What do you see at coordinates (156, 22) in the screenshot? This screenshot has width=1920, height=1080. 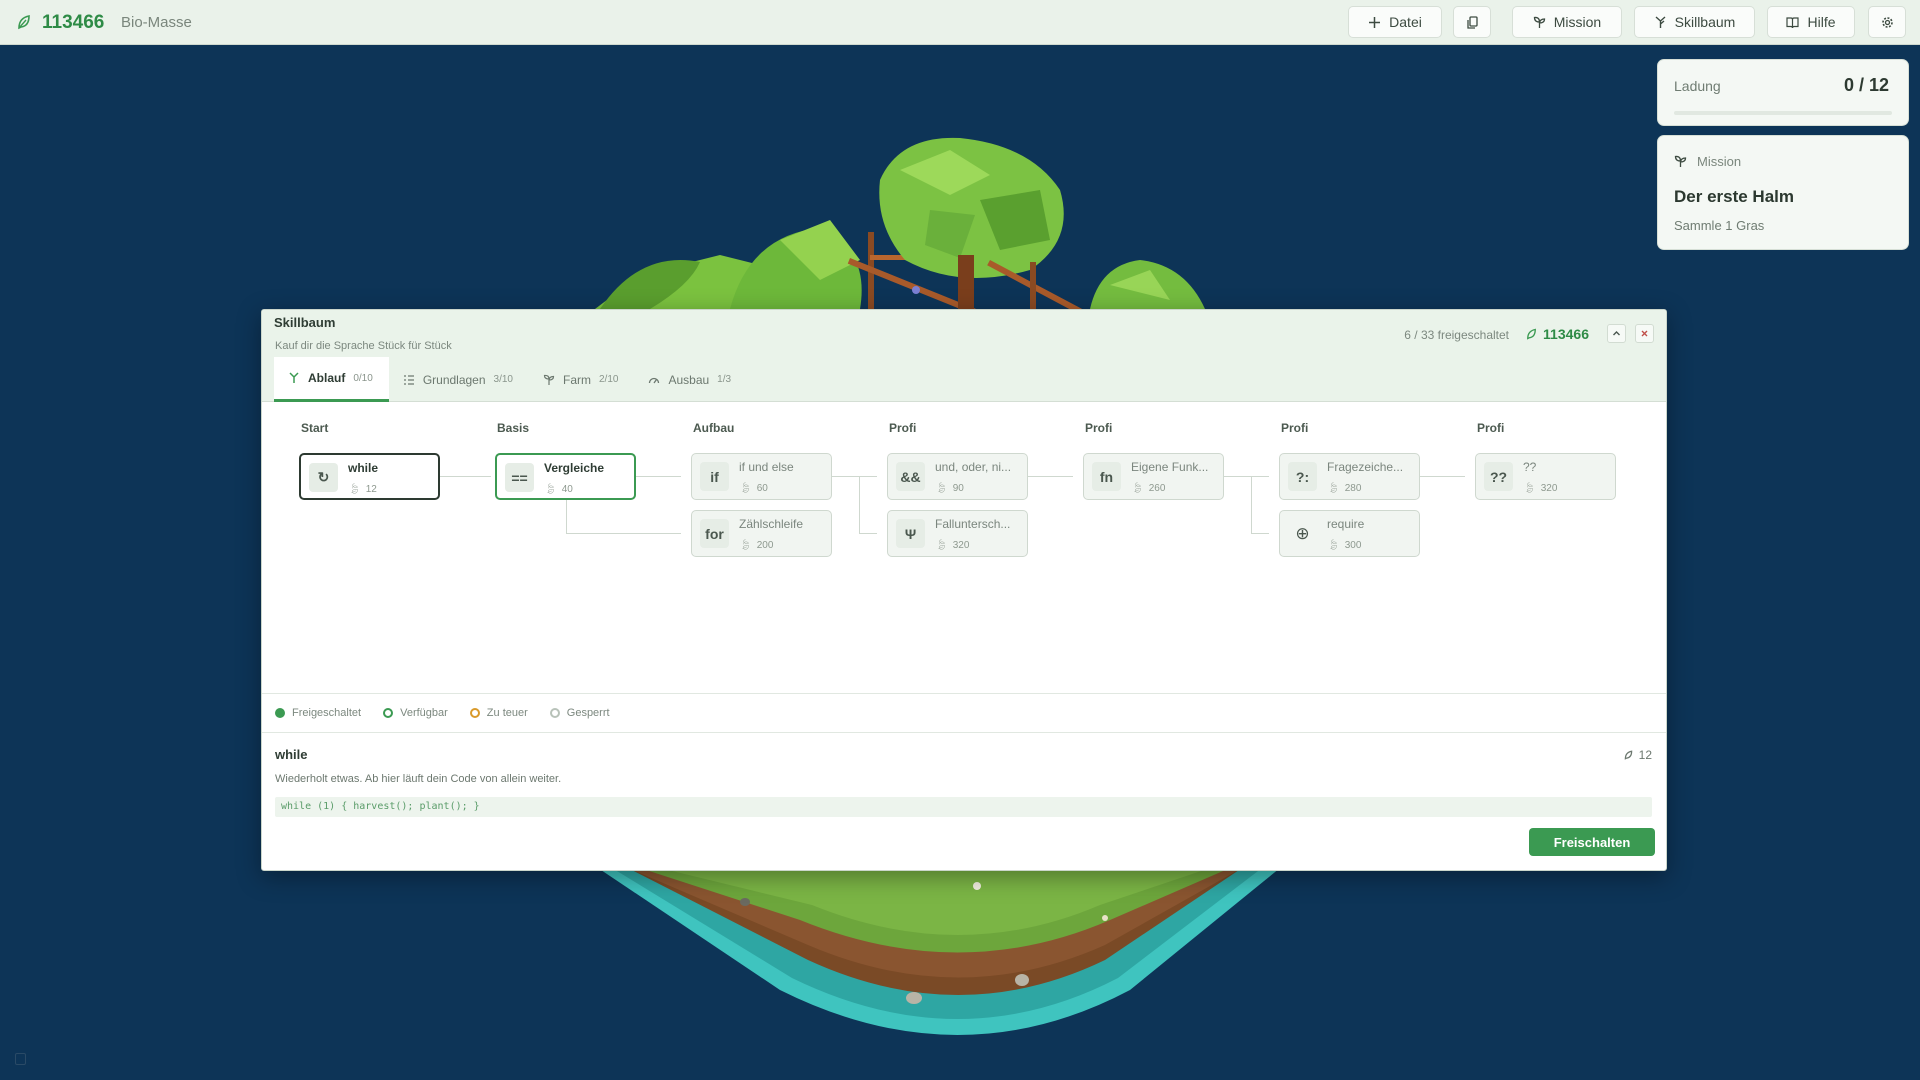 I see `biomass-label: Bio-Masse` at bounding box center [156, 22].